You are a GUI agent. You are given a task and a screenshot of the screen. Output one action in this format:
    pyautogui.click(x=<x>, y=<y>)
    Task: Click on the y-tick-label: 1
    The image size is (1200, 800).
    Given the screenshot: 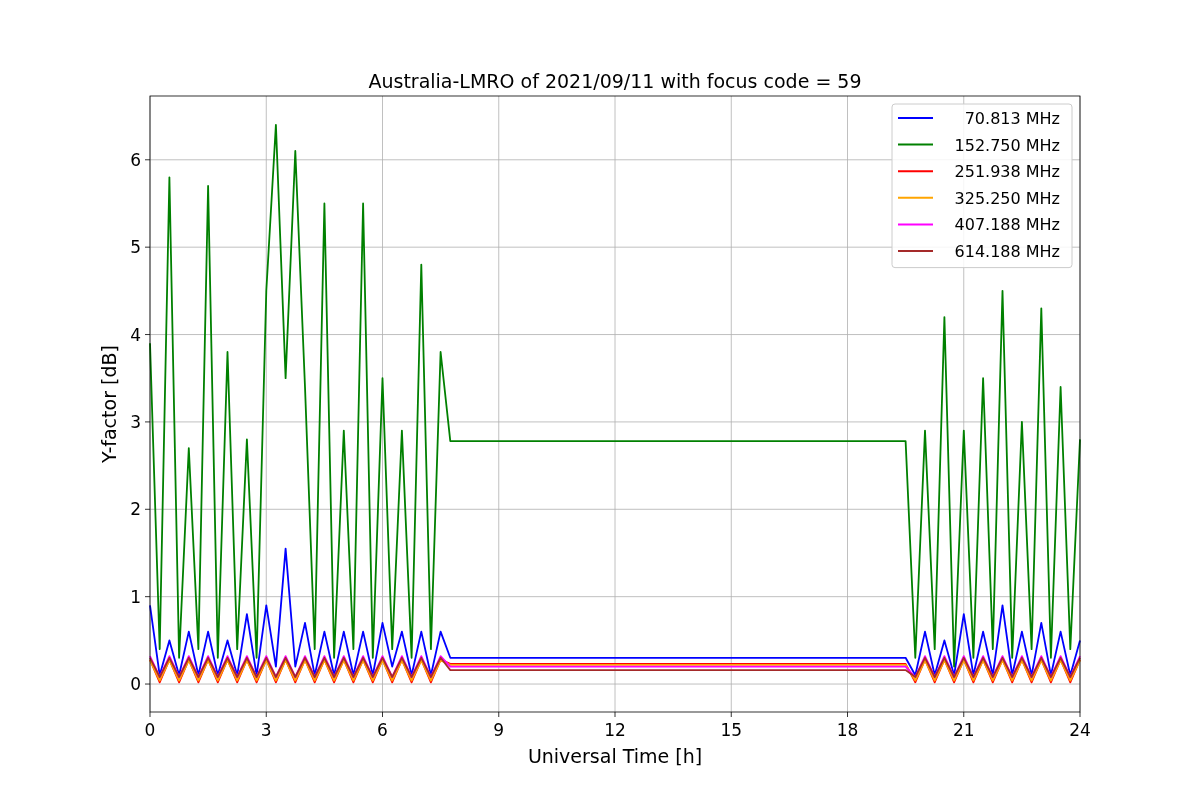 What is the action you would take?
    pyautogui.click(x=135, y=596)
    